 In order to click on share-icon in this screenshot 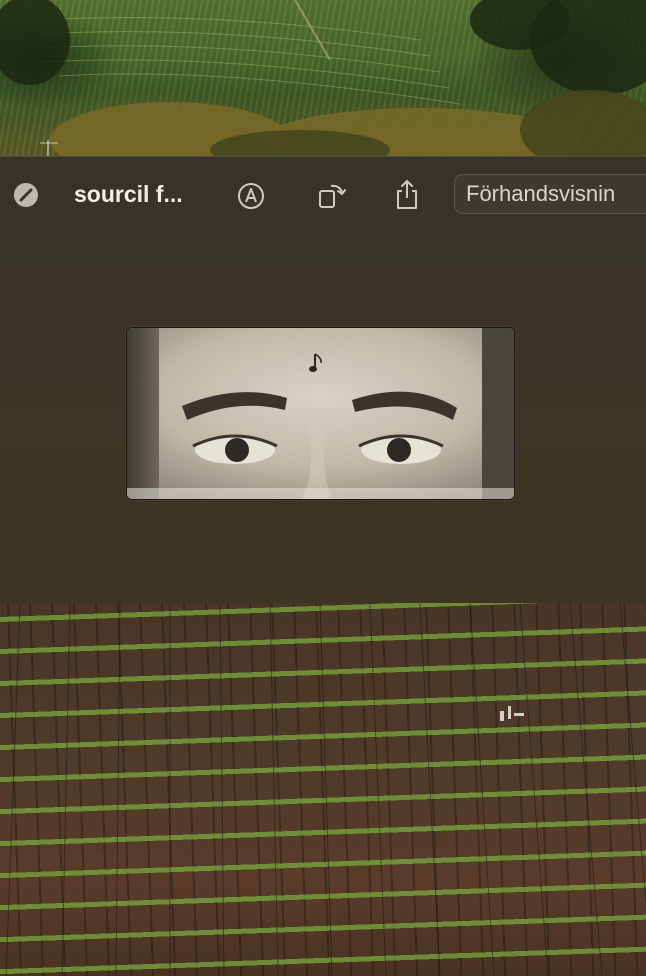, I will do `click(407, 195)`.